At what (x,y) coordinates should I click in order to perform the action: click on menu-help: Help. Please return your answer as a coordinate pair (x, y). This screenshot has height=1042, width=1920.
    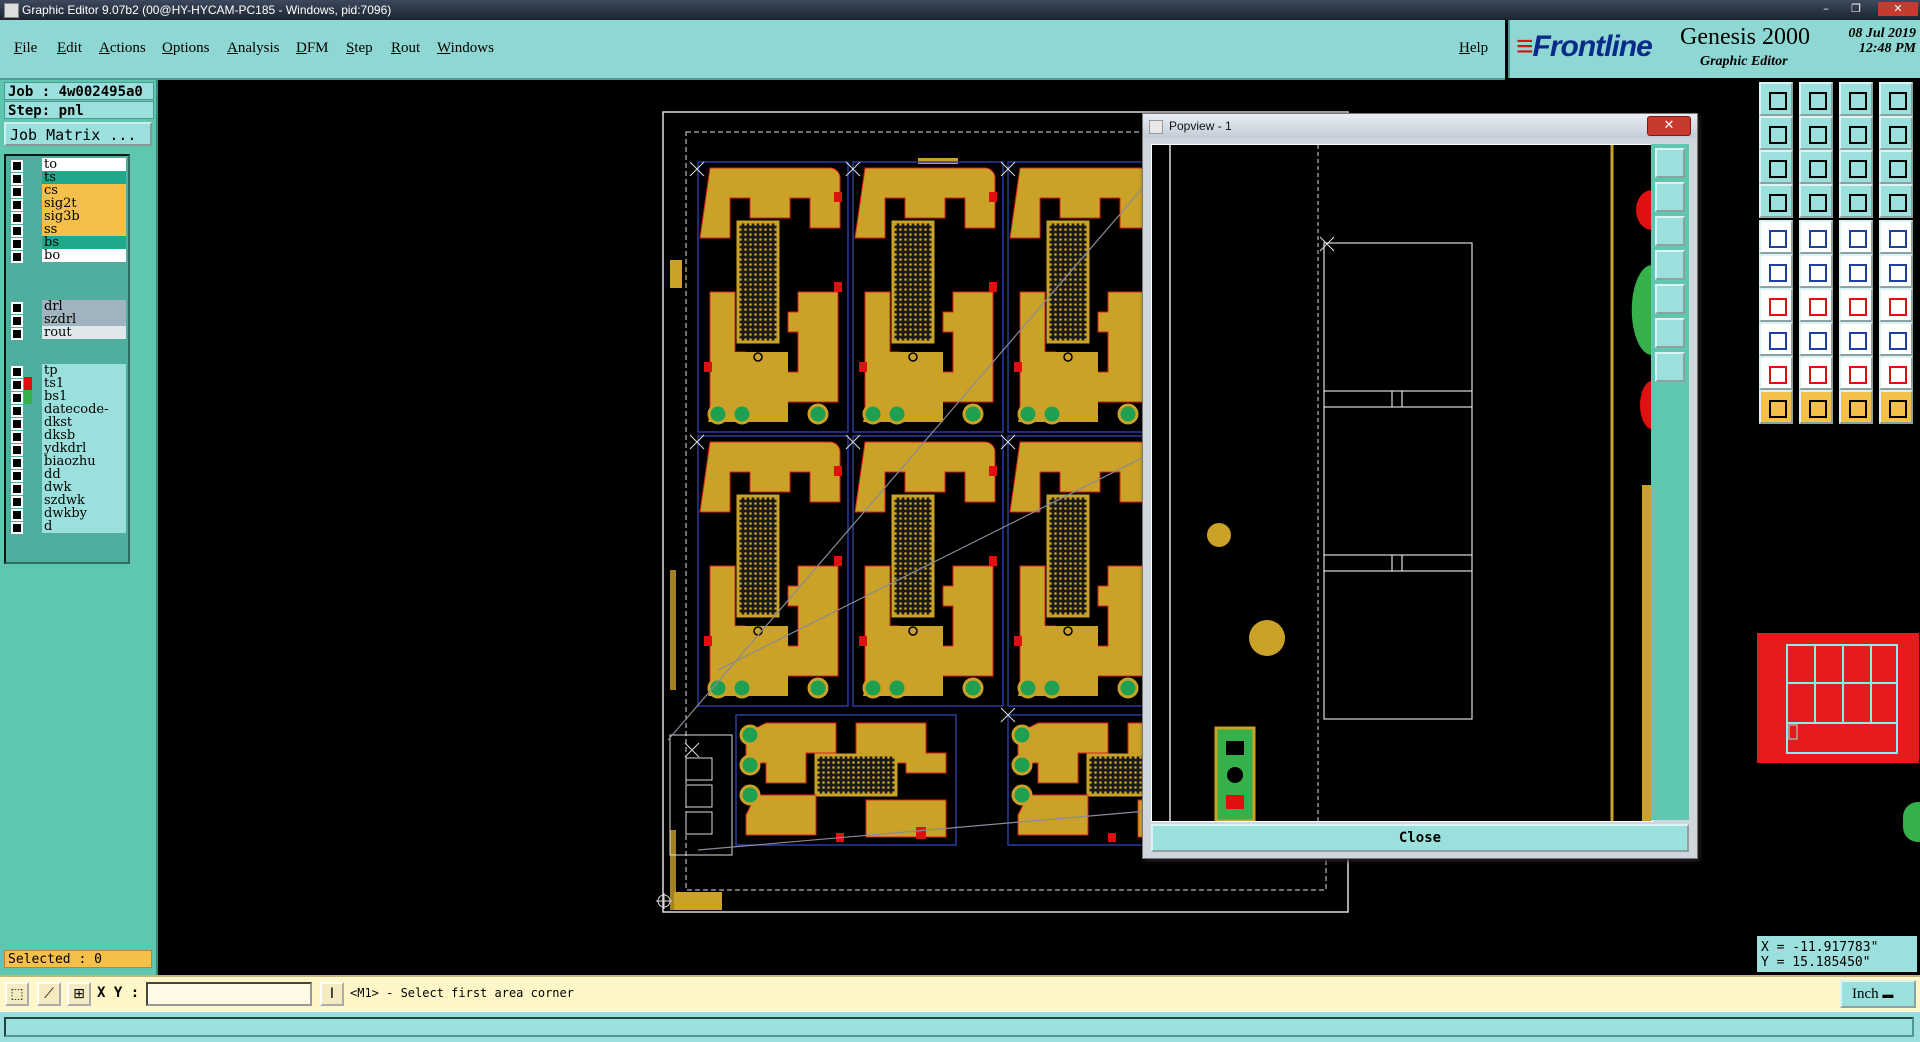
    Looking at the image, I should click on (1473, 48).